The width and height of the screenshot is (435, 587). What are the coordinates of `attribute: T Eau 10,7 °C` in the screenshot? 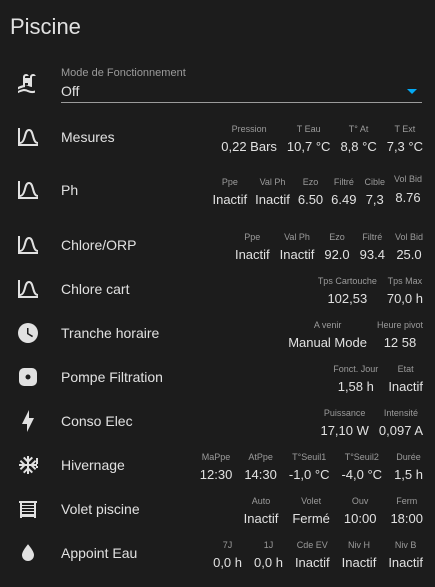 It's located at (309, 139).